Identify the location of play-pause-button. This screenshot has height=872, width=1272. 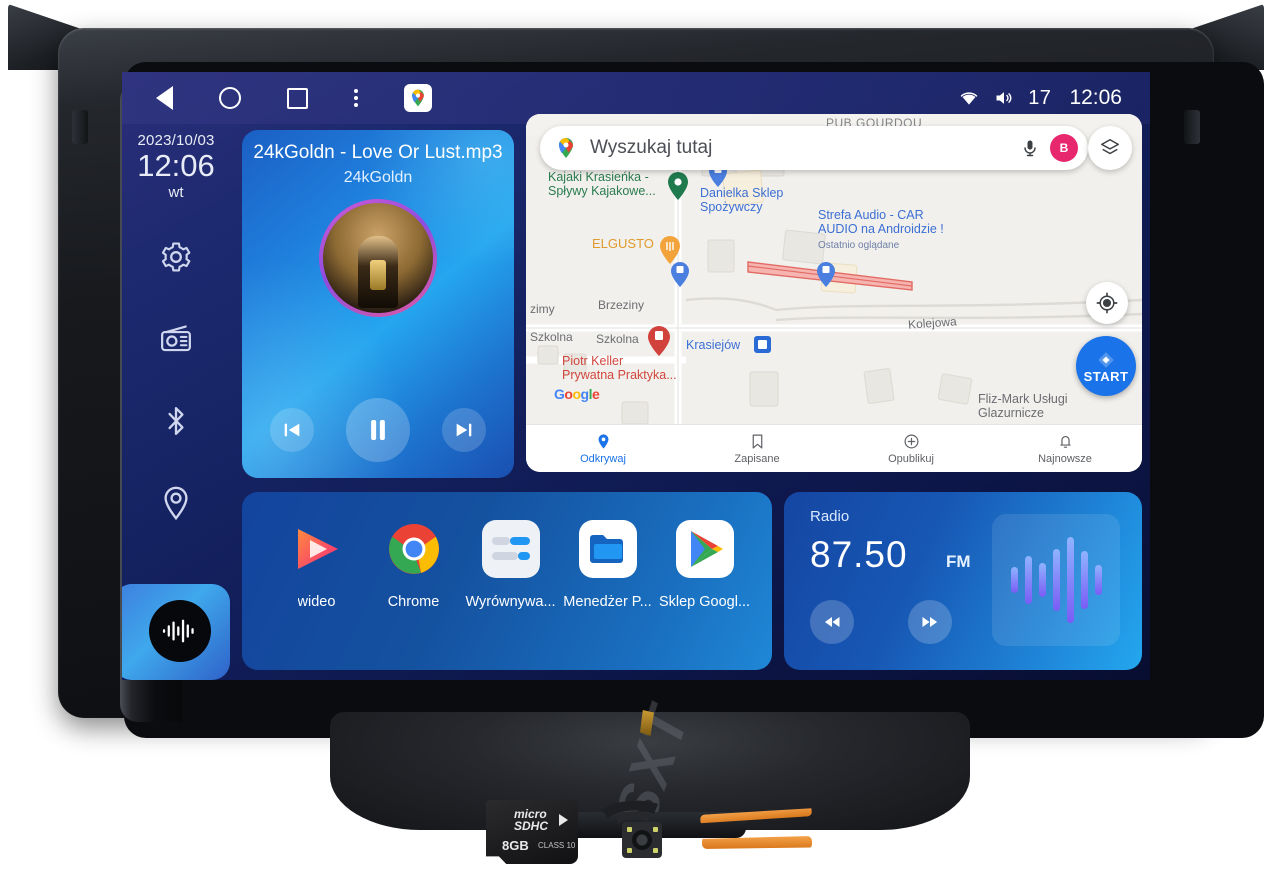
(378, 430).